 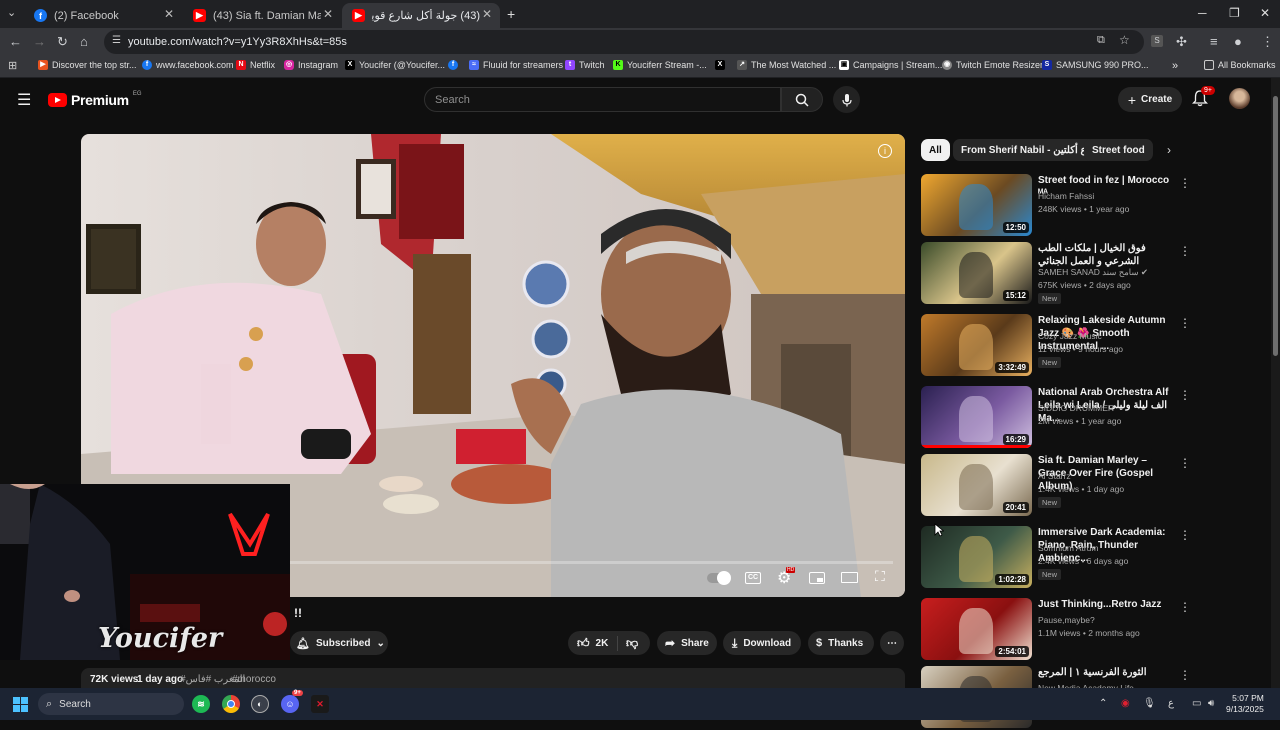 What do you see at coordinates (1107, 604) in the screenshot?
I see `video-title: Just Thinking...Retro Jazz` at bounding box center [1107, 604].